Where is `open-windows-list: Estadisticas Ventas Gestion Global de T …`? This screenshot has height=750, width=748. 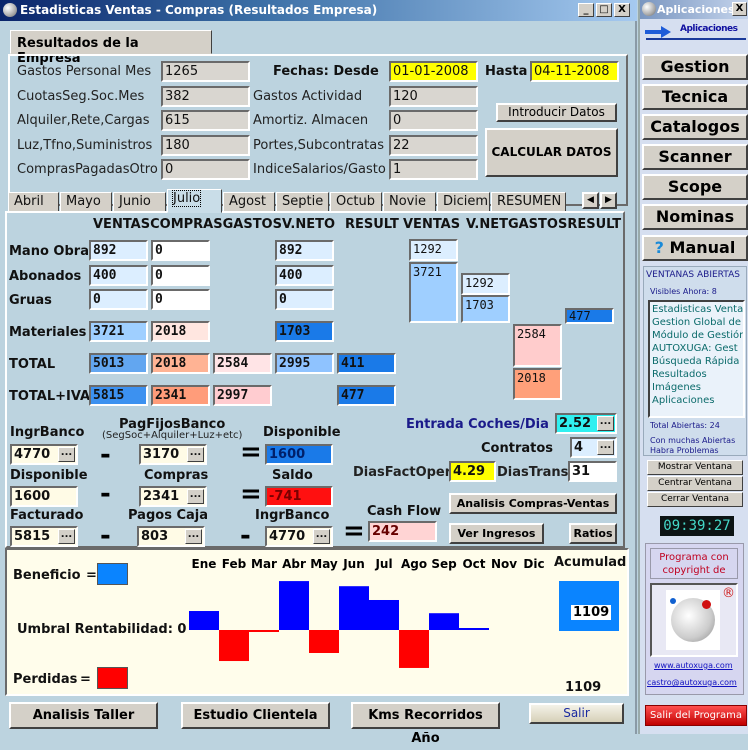
open-windows-list: Estadisticas Ventas Gestion Global de T … is located at coordinates (696, 359).